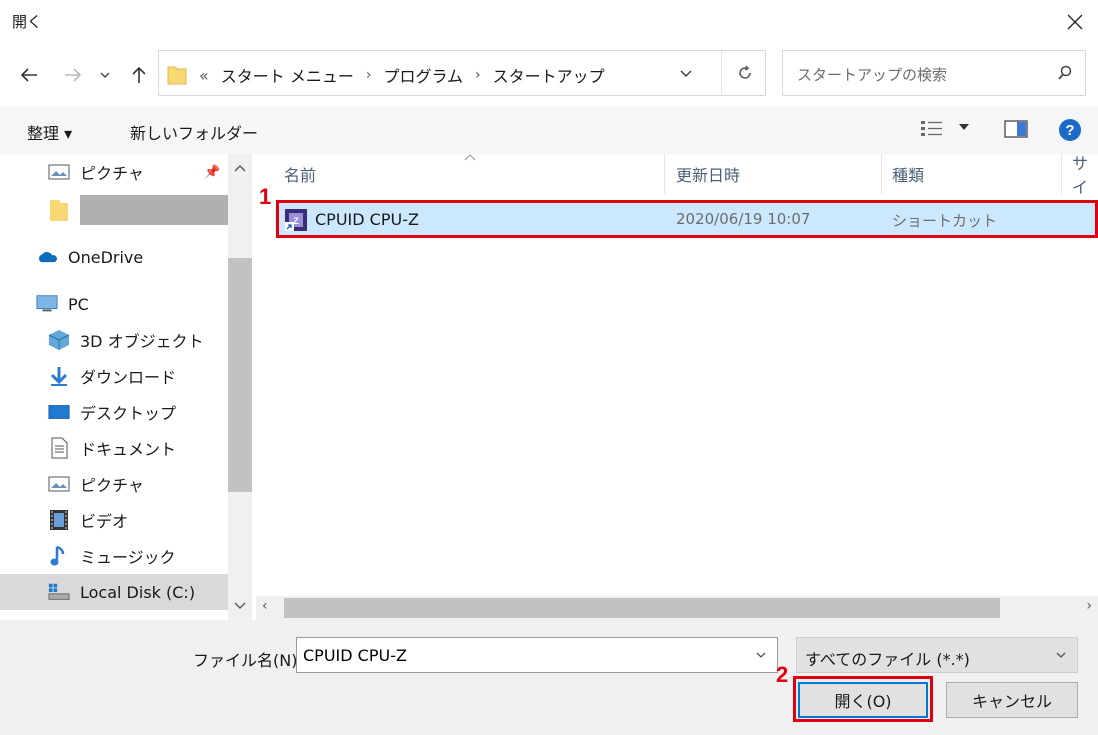 The height and width of the screenshot is (735, 1098). I want to click on breadcrumb: « スタート メニュー › プログラム › スタートアップ, so click(404, 75).